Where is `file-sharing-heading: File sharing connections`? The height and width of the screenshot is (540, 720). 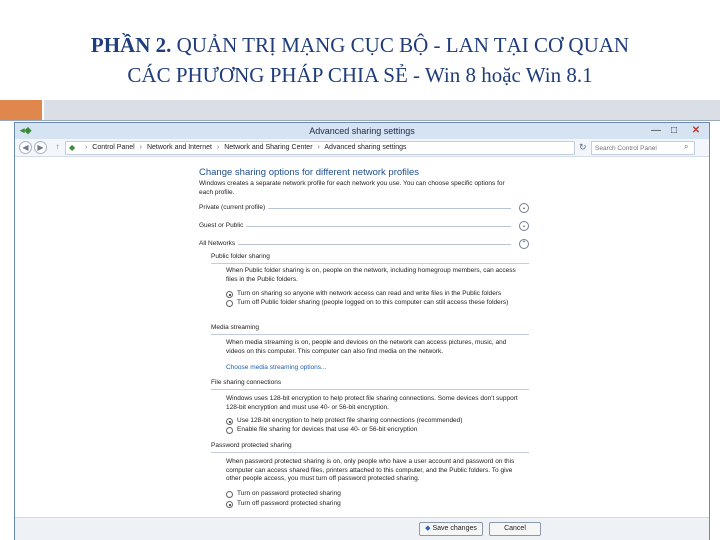
file-sharing-heading: File sharing connections is located at coordinates (246, 382).